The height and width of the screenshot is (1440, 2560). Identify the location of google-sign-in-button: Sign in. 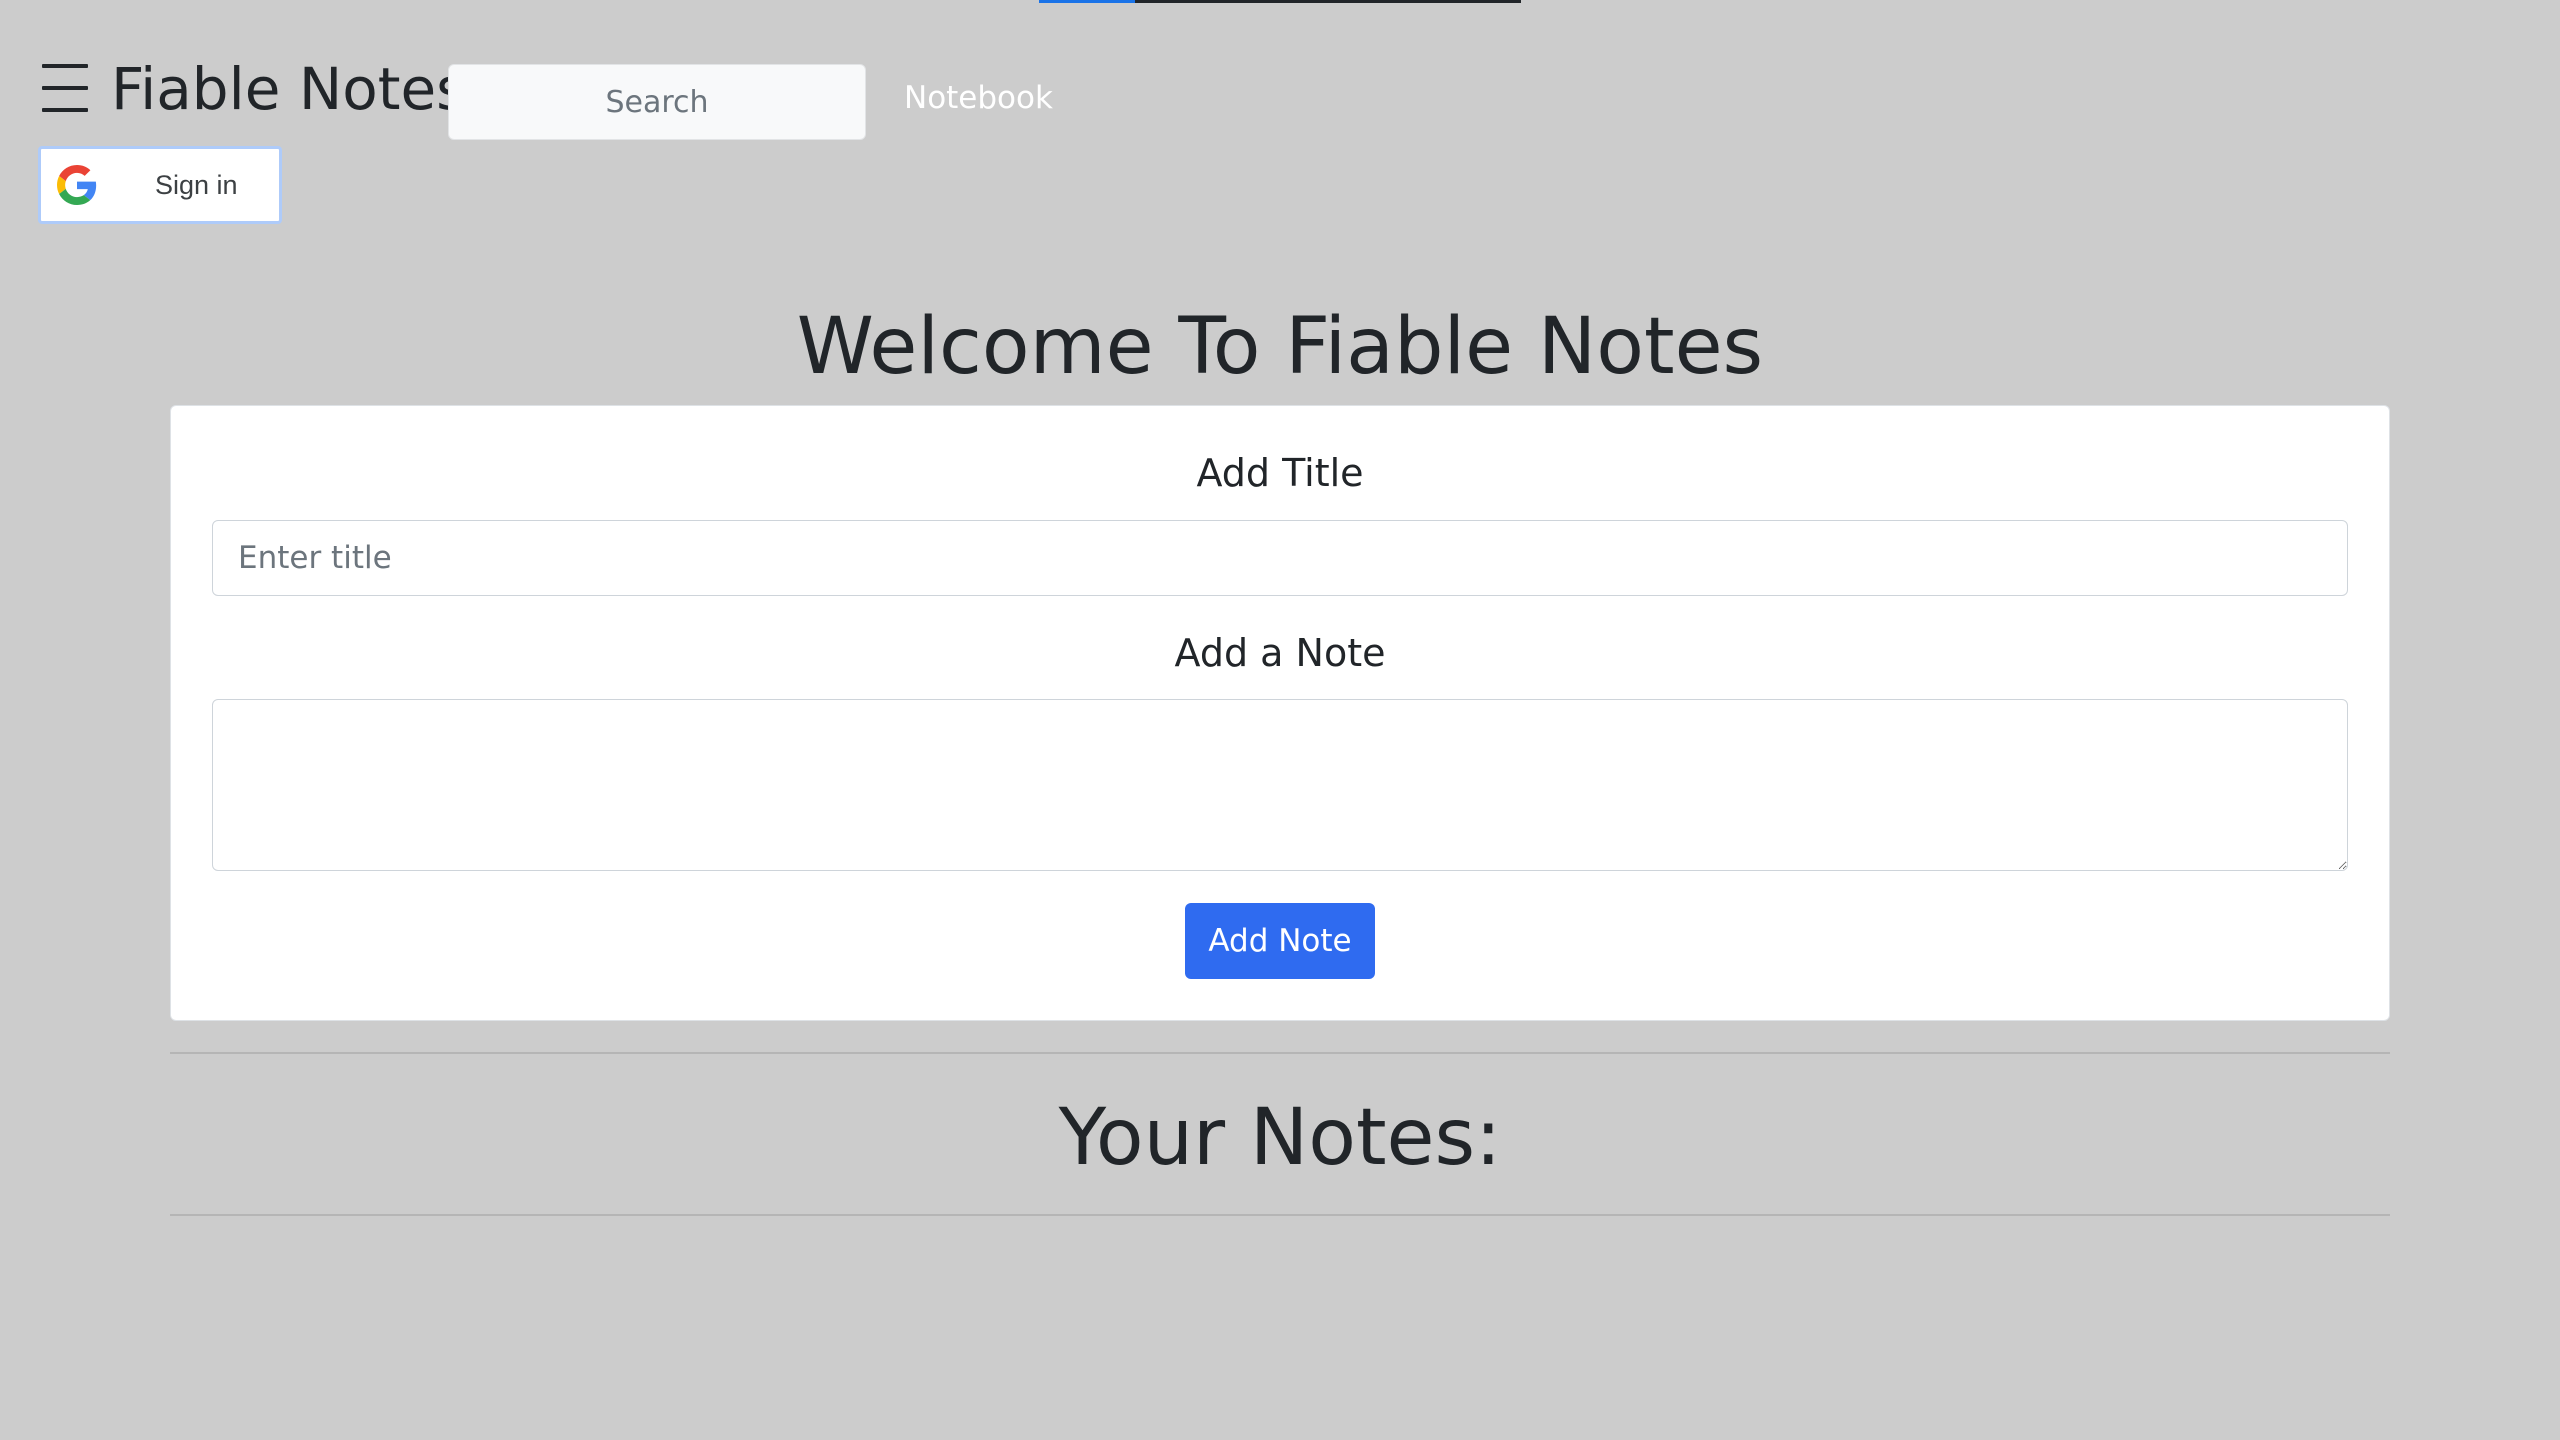
(160, 185).